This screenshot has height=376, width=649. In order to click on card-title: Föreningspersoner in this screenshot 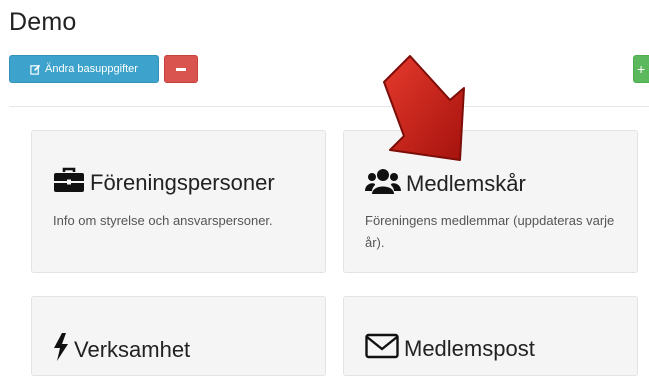, I will do `click(182, 182)`.